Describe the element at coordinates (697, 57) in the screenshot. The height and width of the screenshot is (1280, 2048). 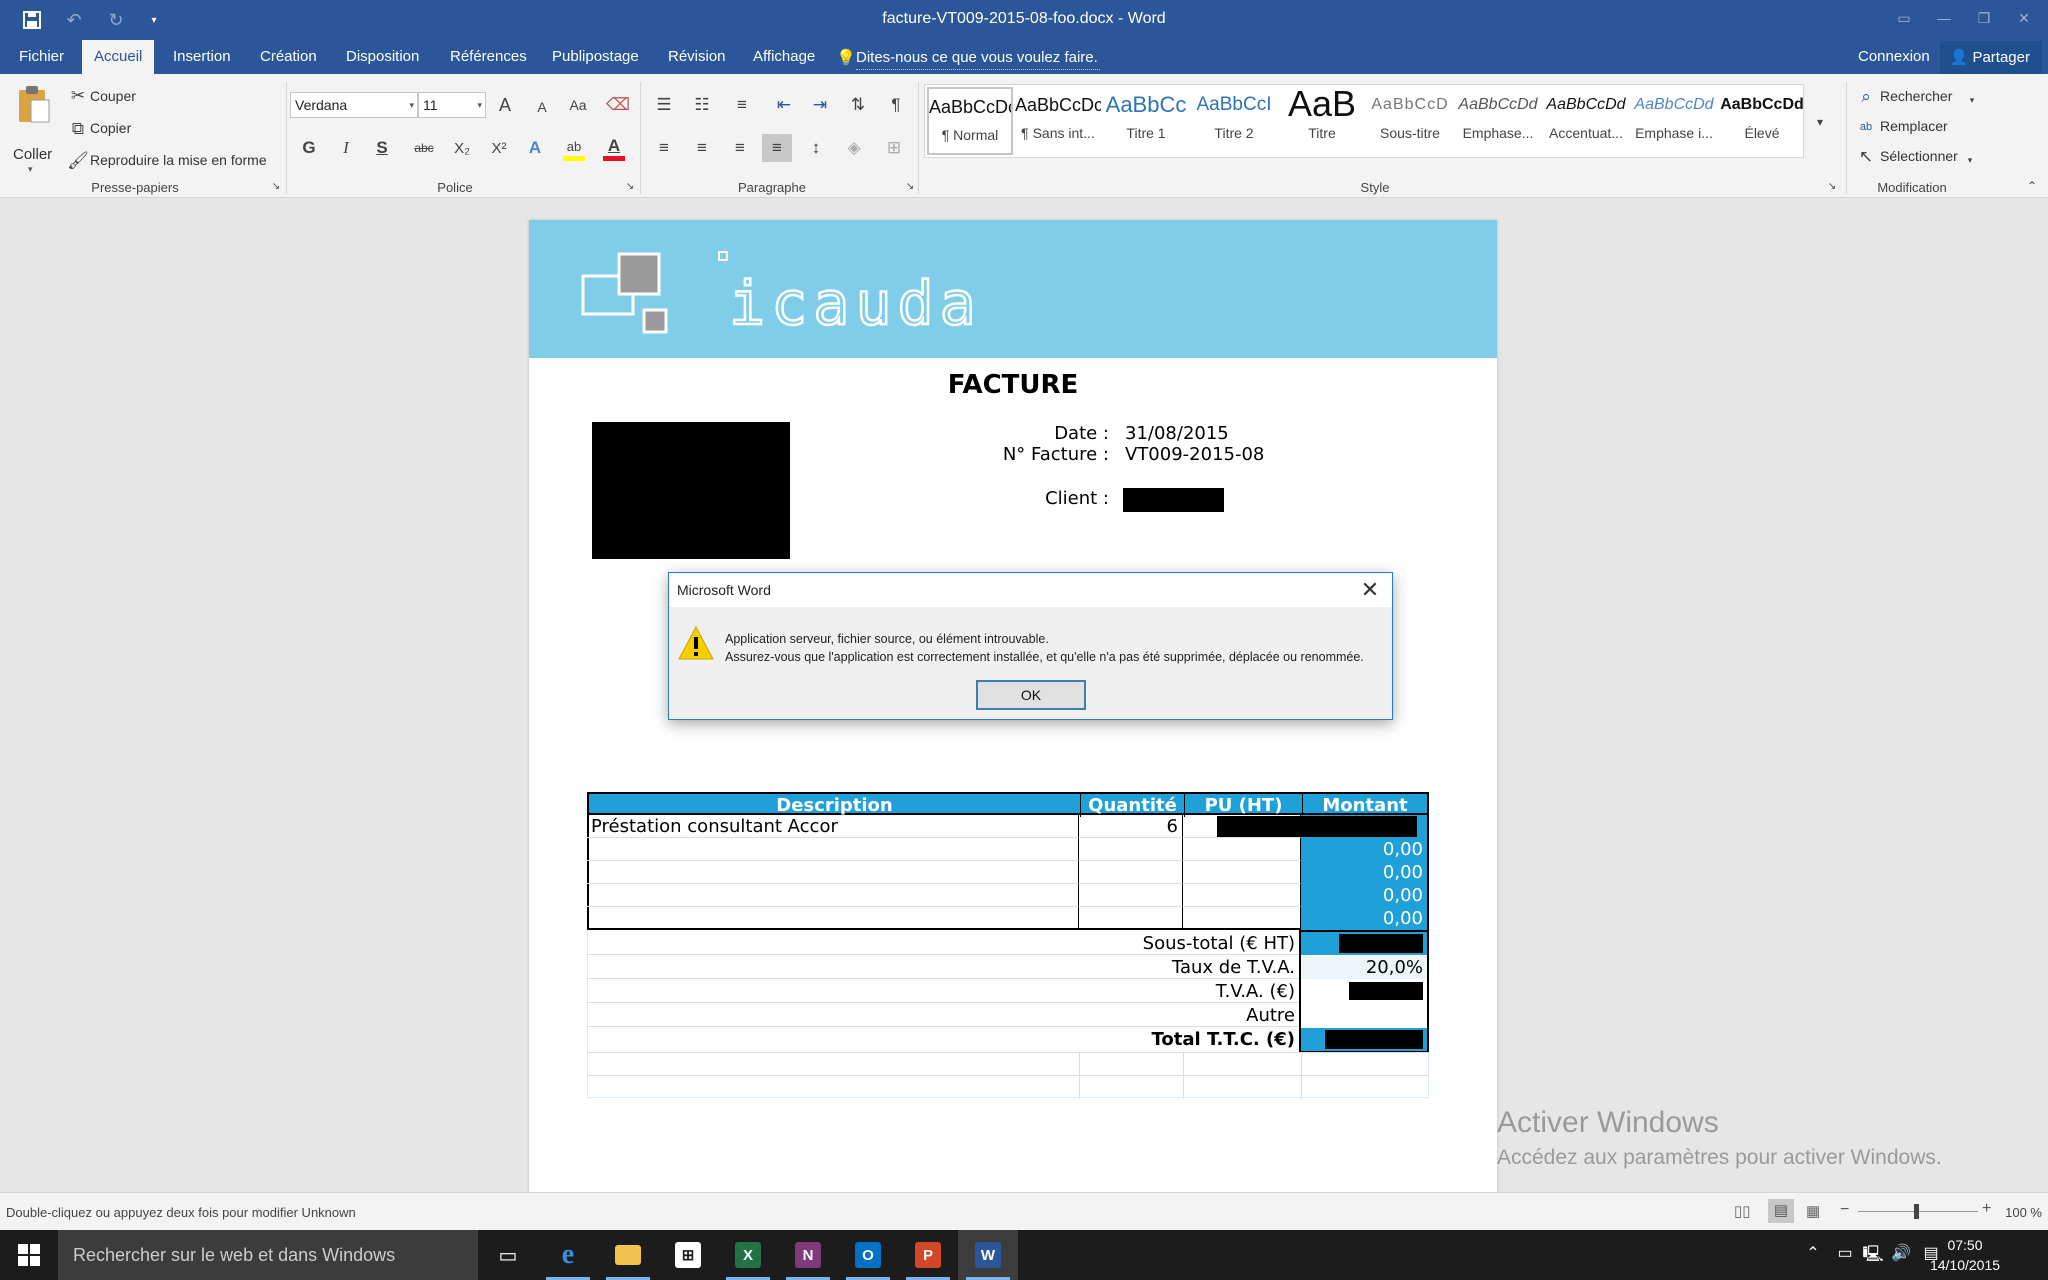
I see `tab-revision: Révision` at that location.